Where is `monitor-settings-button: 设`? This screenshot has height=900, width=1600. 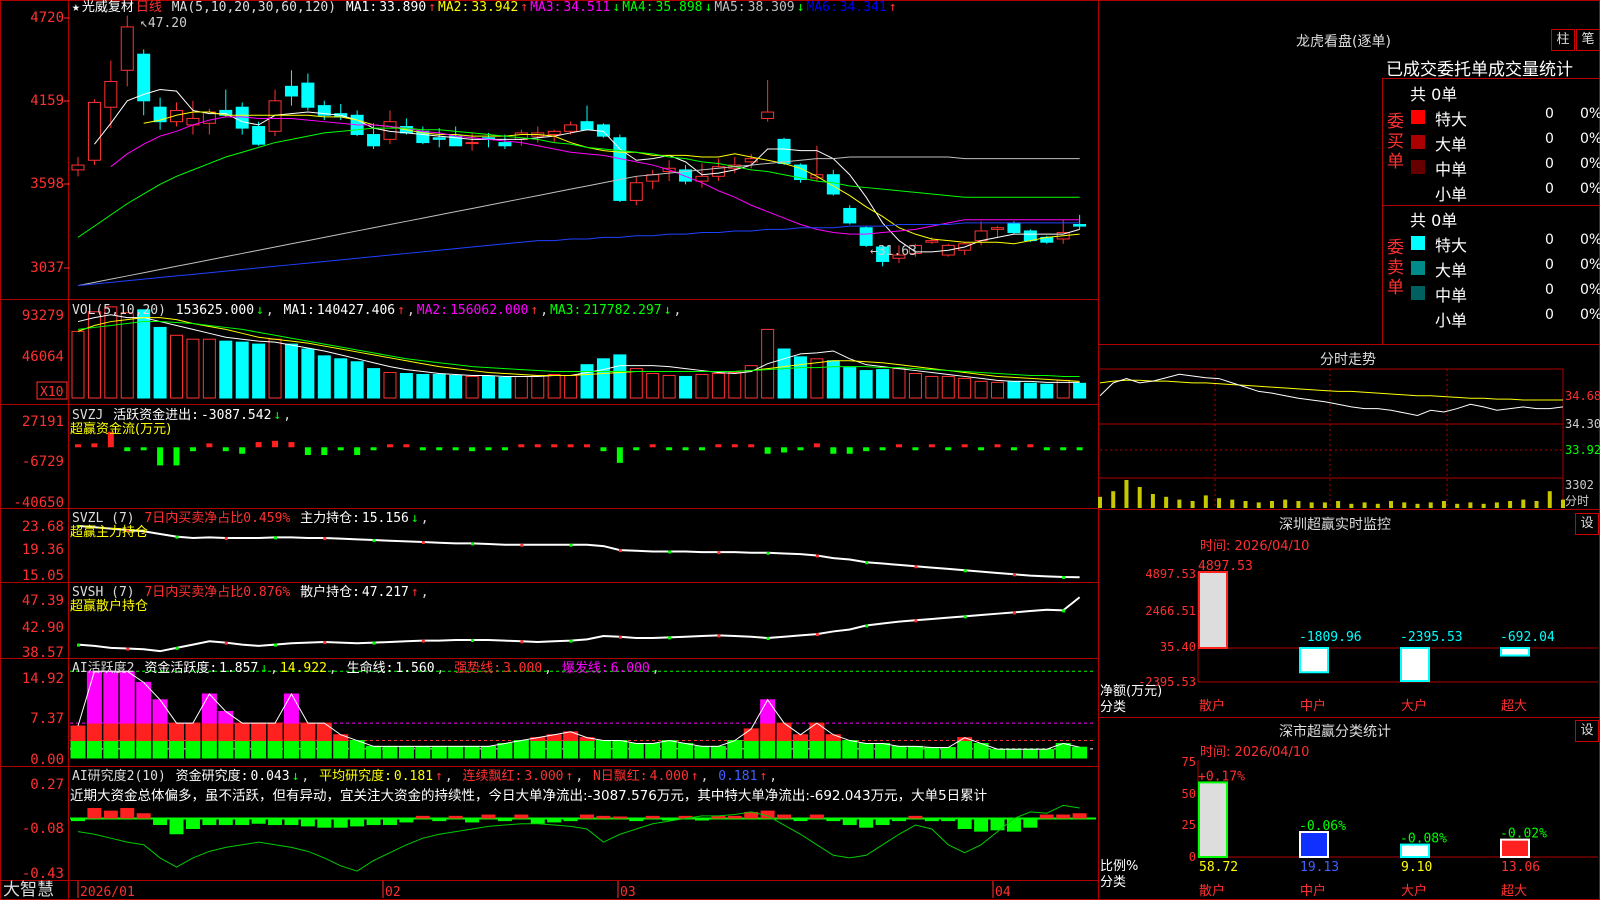 monitor-settings-button: 设 is located at coordinates (1587, 524).